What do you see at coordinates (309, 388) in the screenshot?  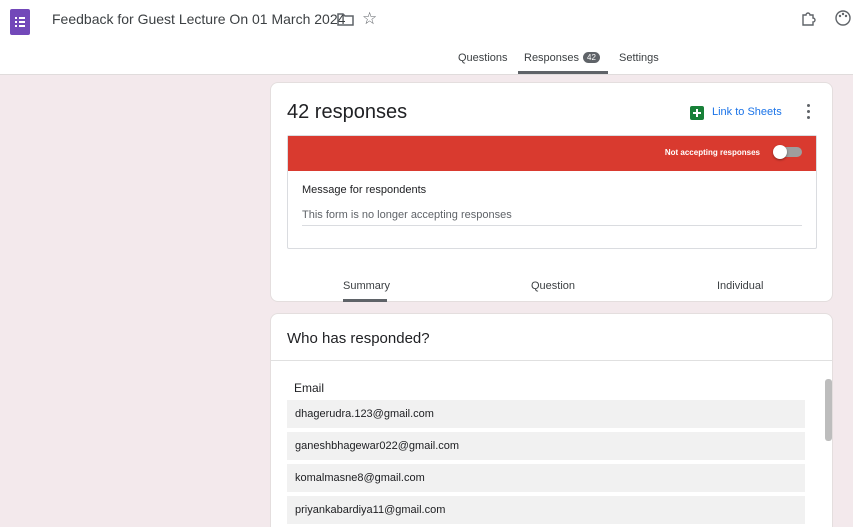 I see `email-column-header: Email` at bounding box center [309, 388].